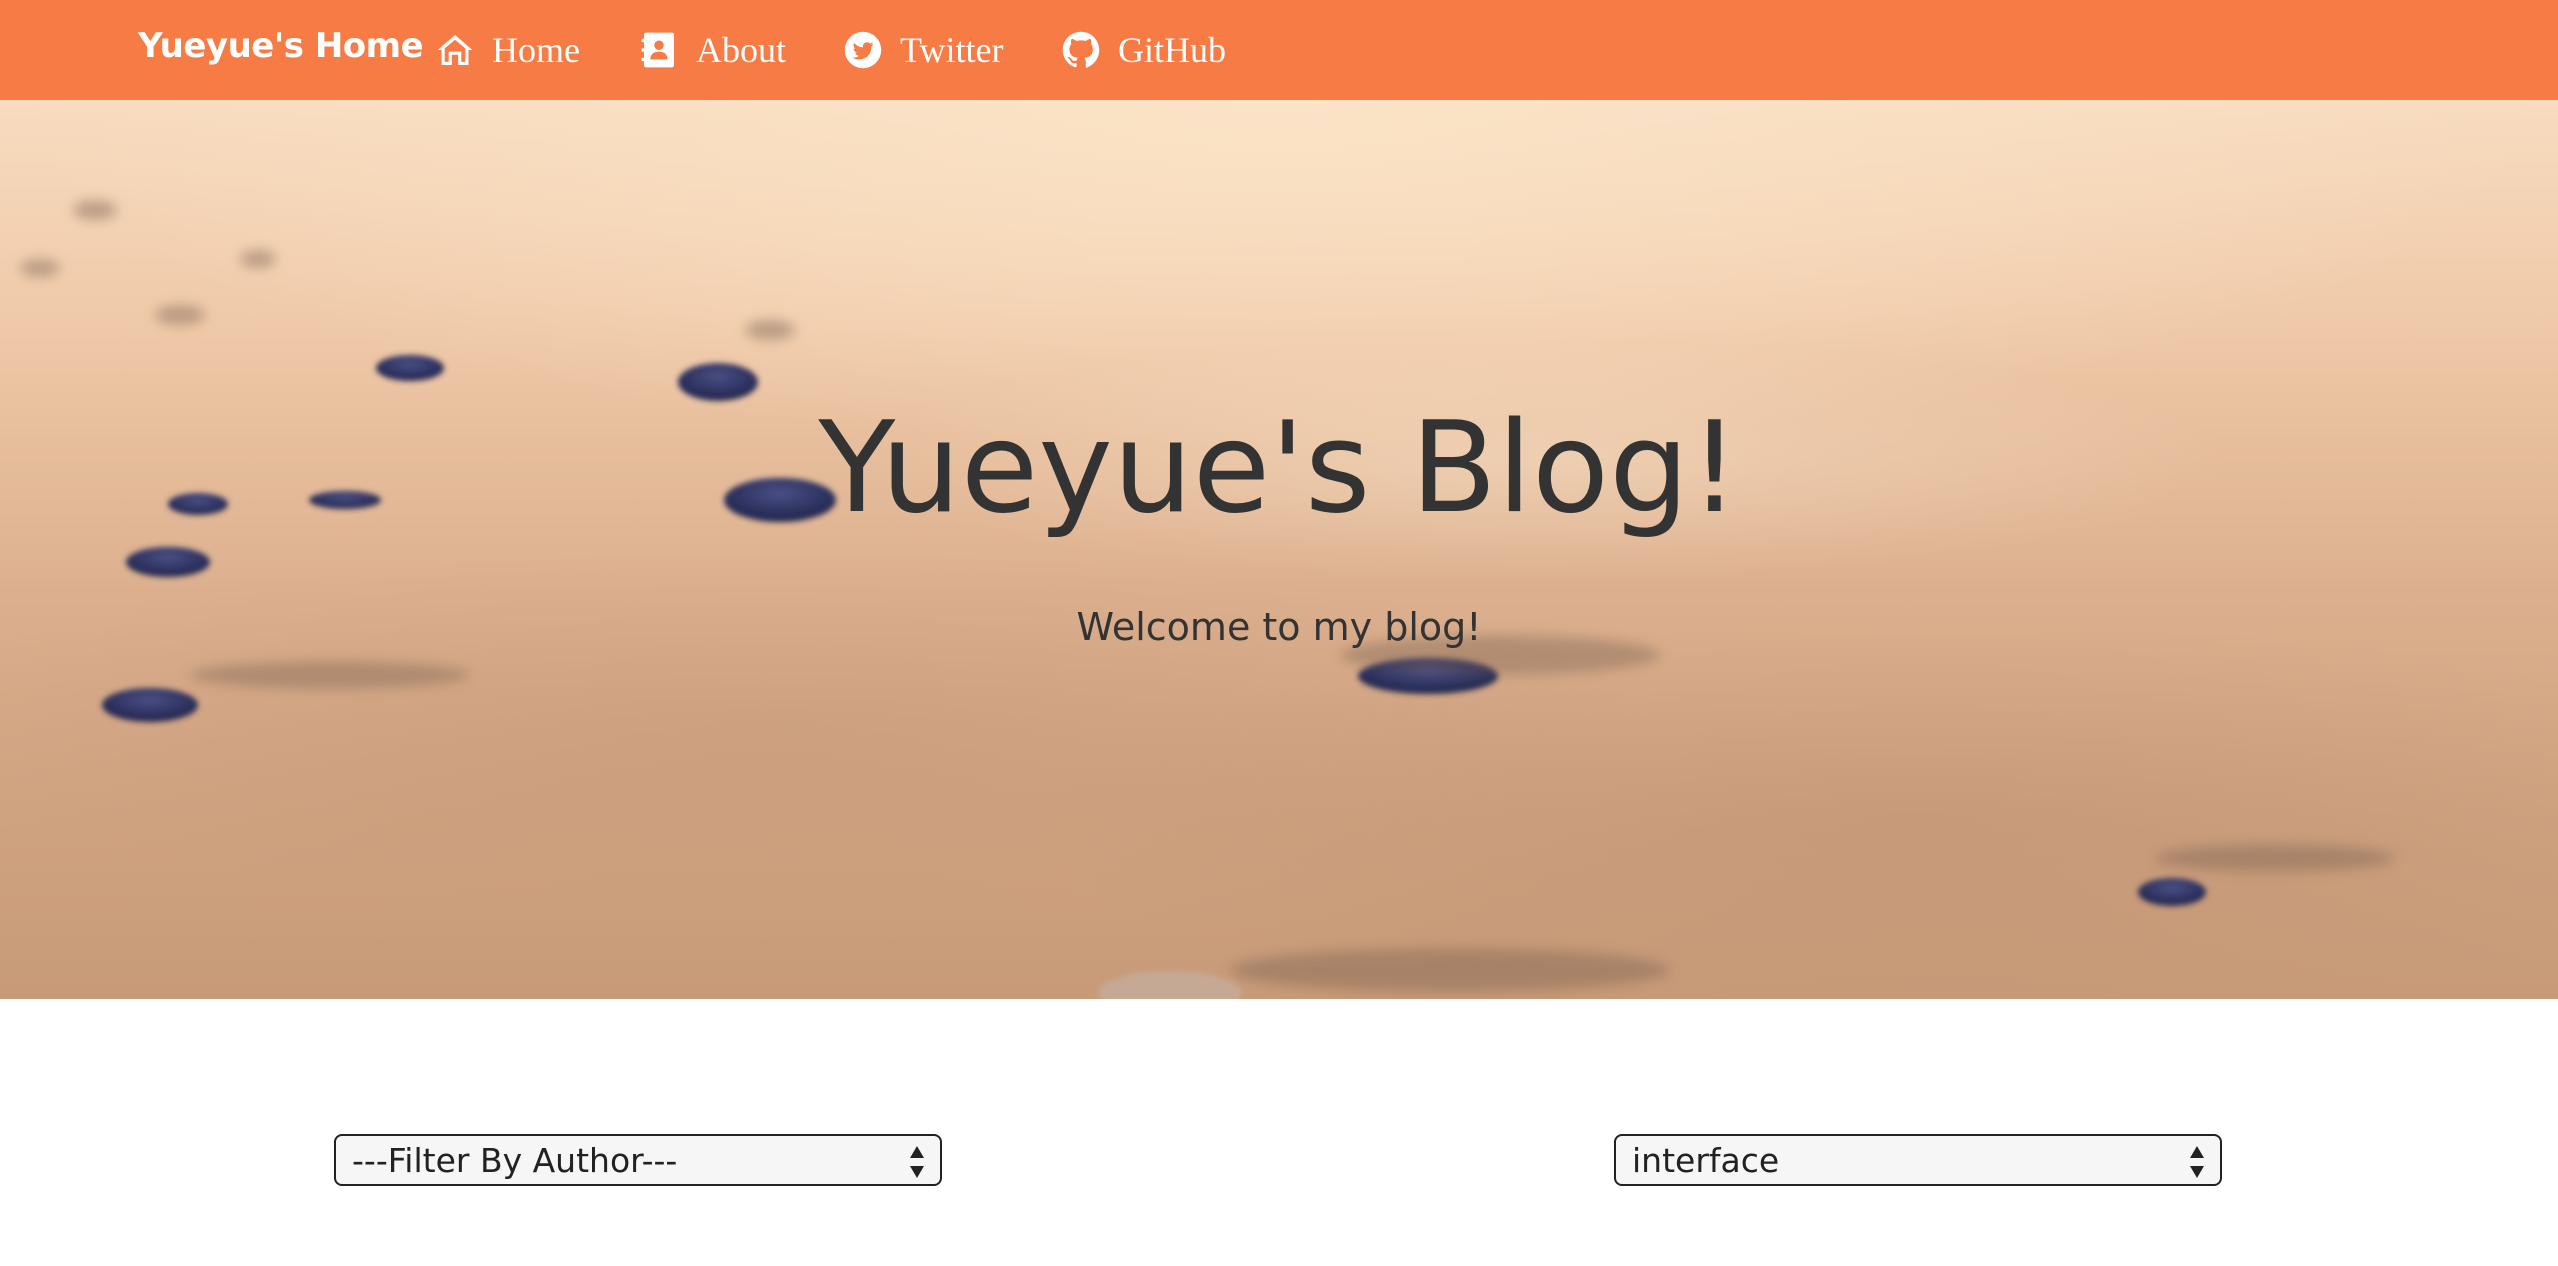 Image resolution: width=2558 pixels, height=1266 pixels. Describe the element at coordinates (1279, 467) in the screenshot. I see `page-title: Yueyue's Blog!` at that location.